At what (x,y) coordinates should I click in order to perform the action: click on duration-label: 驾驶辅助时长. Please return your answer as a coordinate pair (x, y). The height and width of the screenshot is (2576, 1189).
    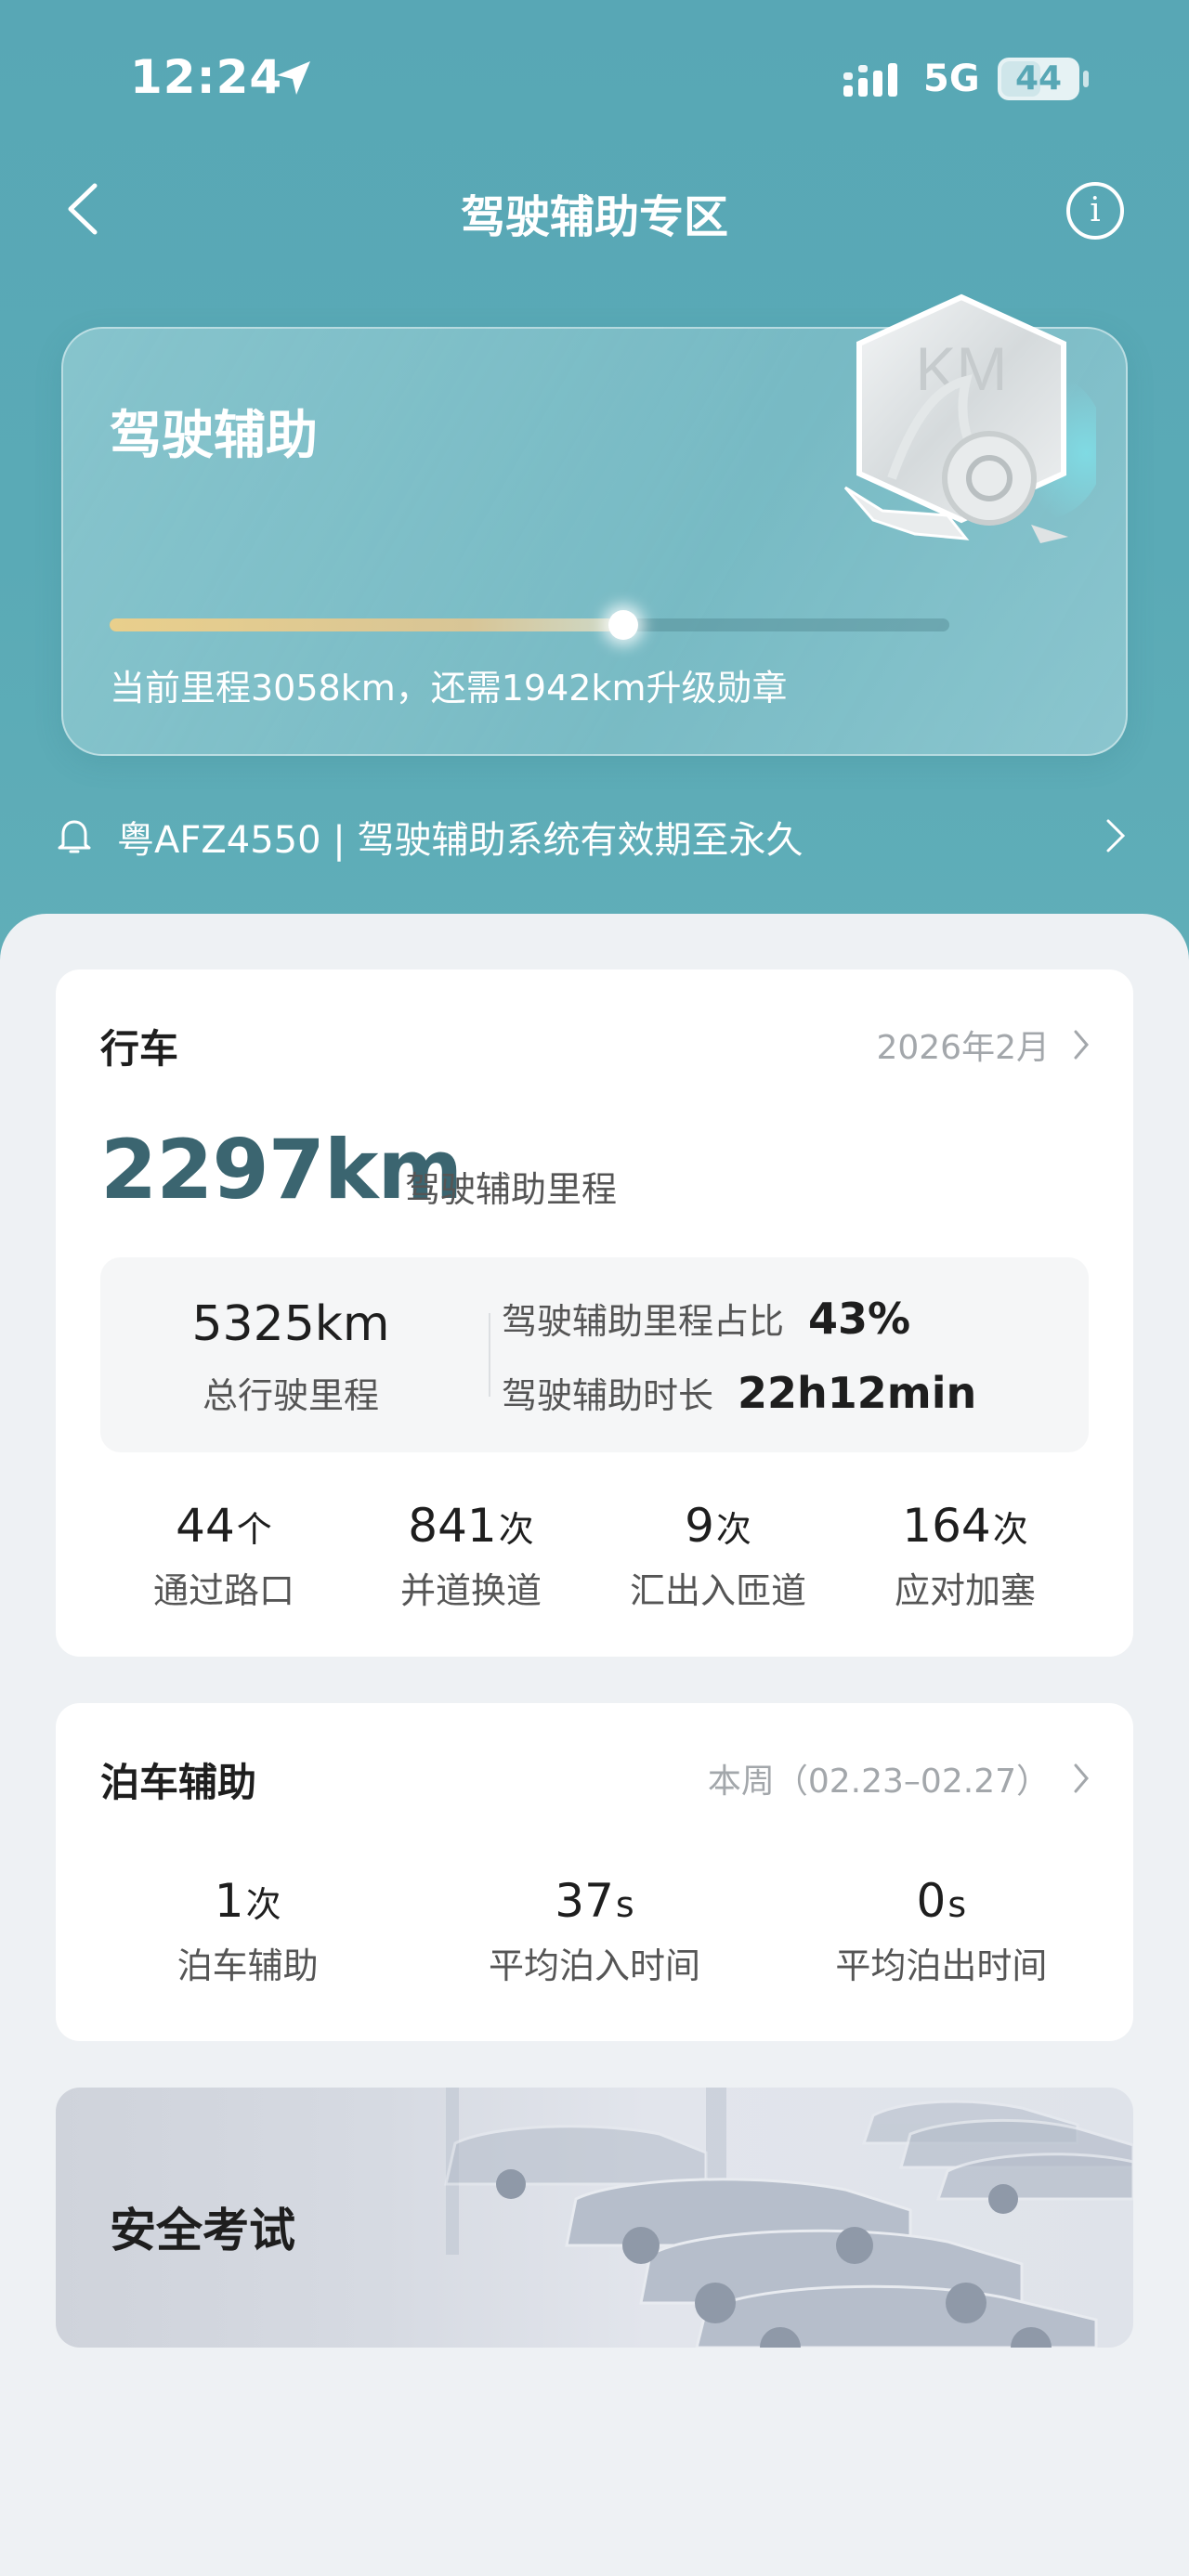
    Looking at the image, I should click on (608, 1395).